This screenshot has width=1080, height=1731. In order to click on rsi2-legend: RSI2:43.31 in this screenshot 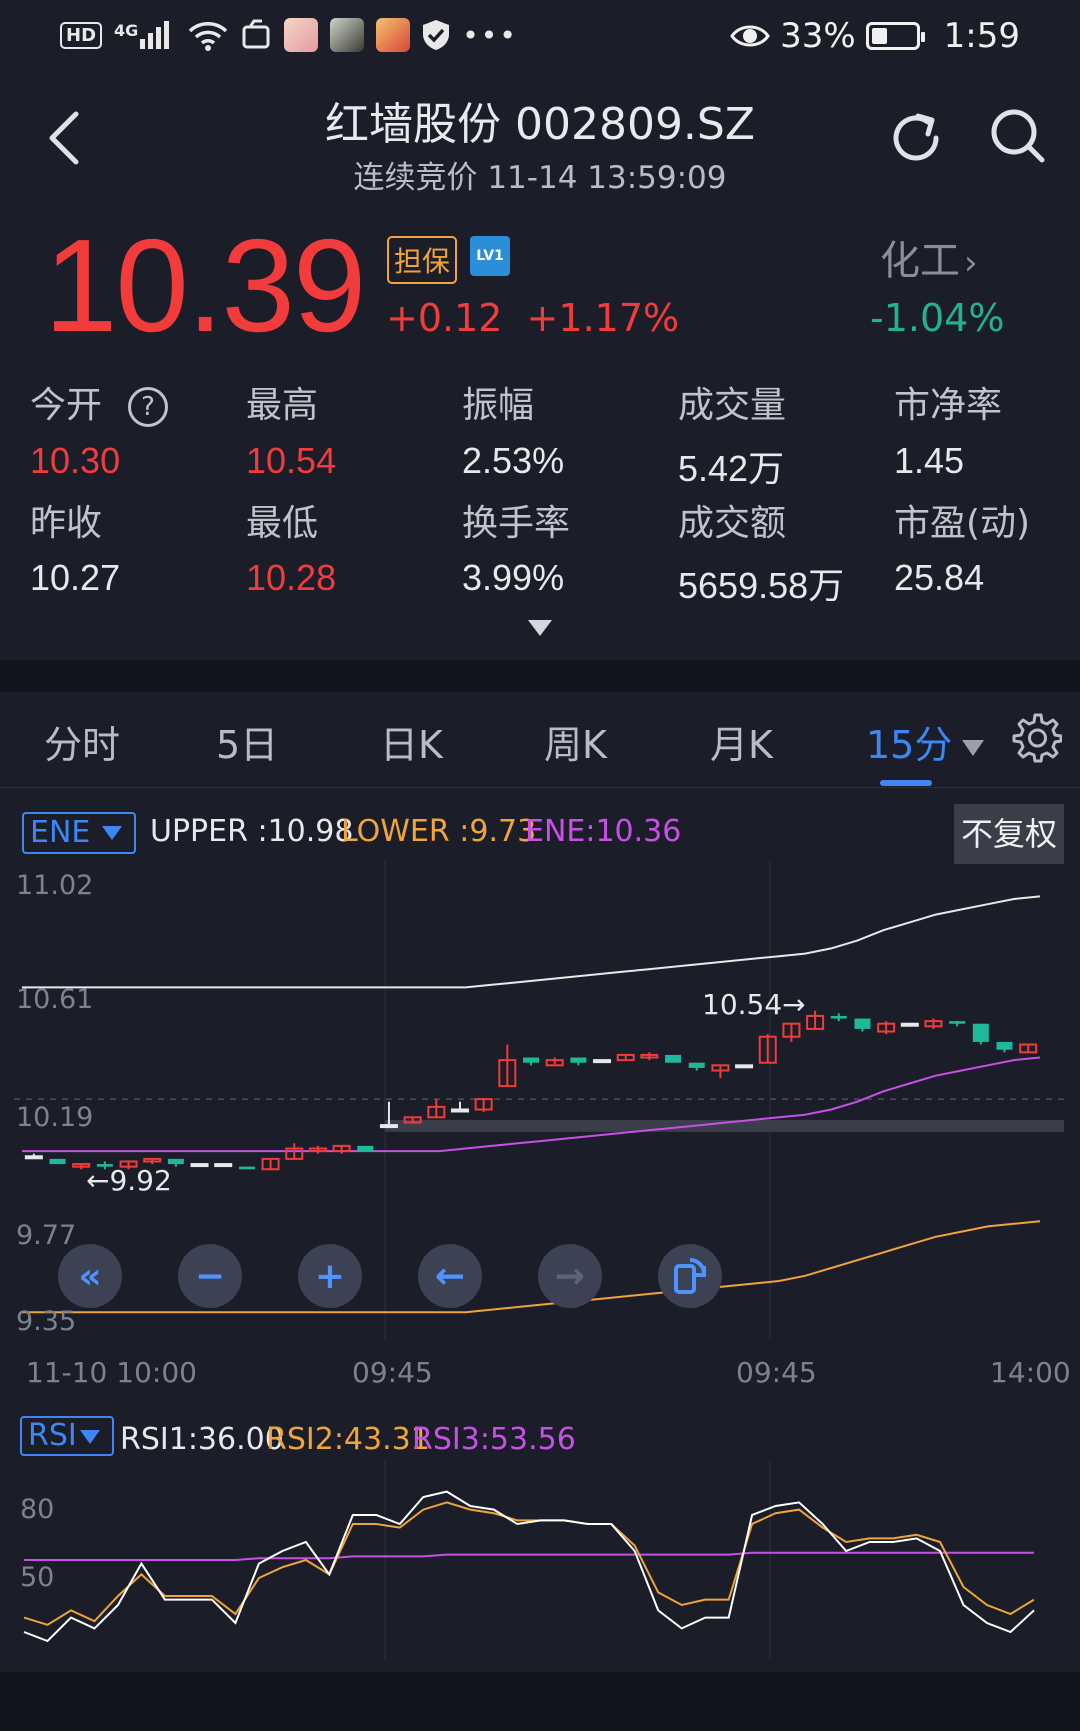, I will do `click(348, 1439)`.